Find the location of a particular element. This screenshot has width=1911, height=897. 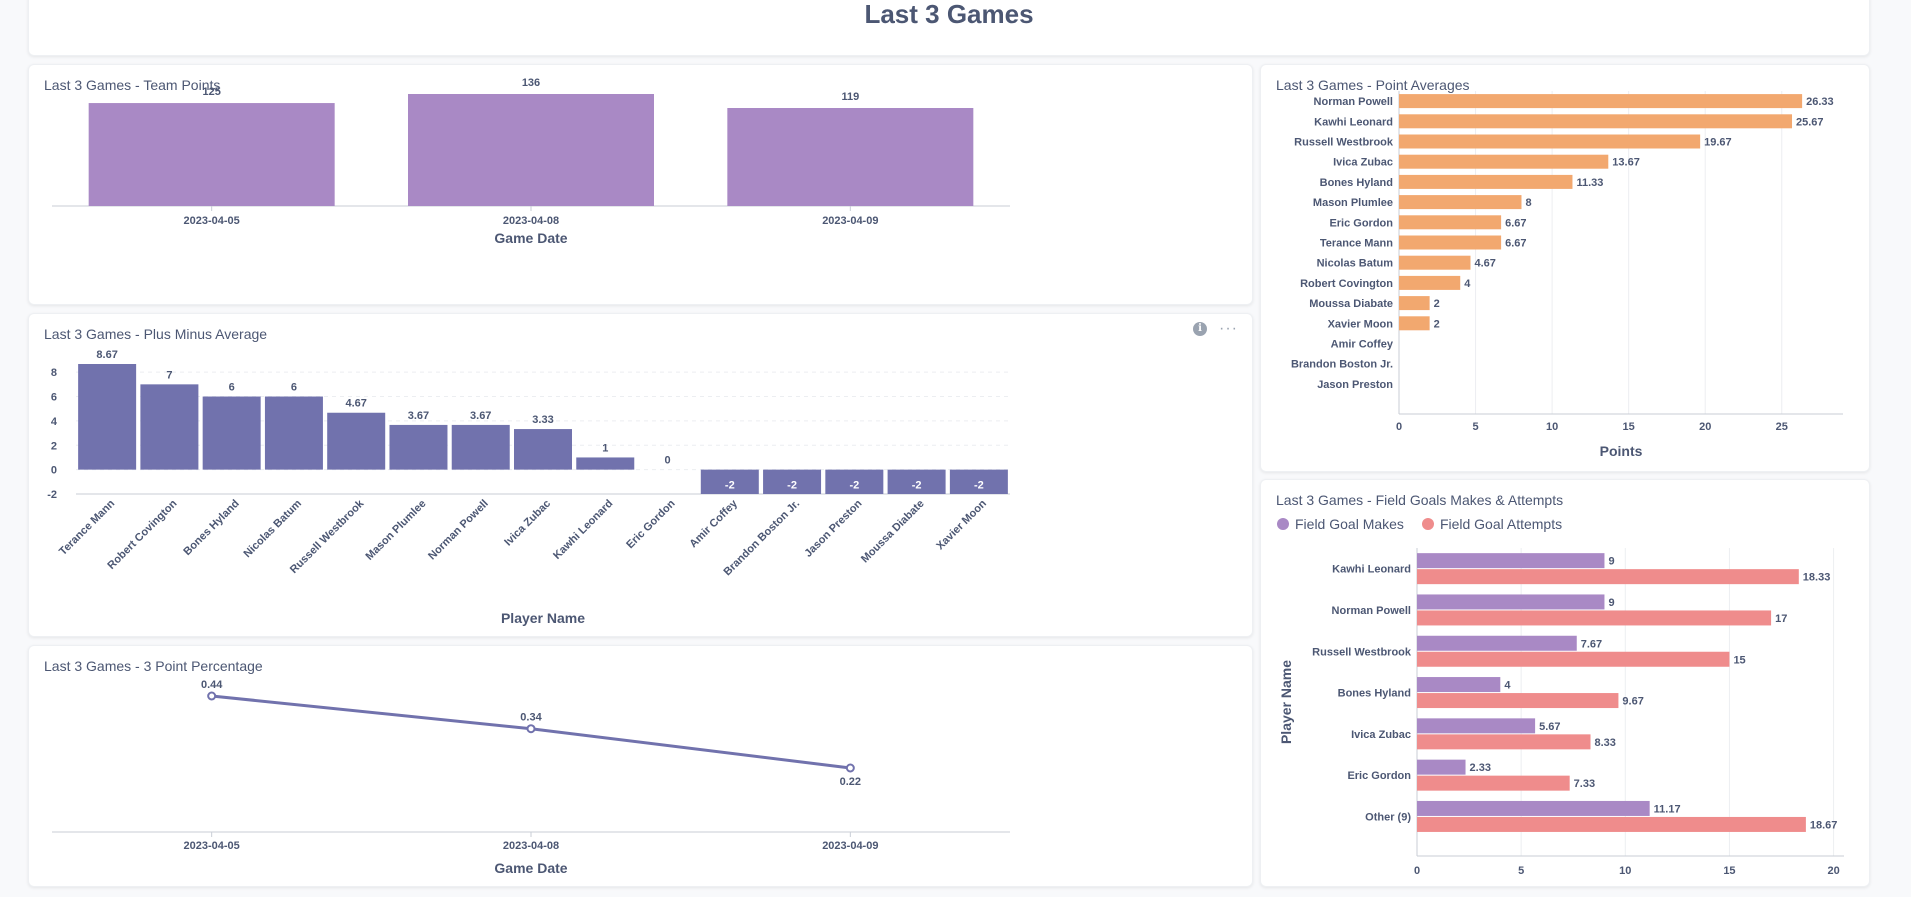

x-tick-label: 5 is located at coordinates (1521, 871).